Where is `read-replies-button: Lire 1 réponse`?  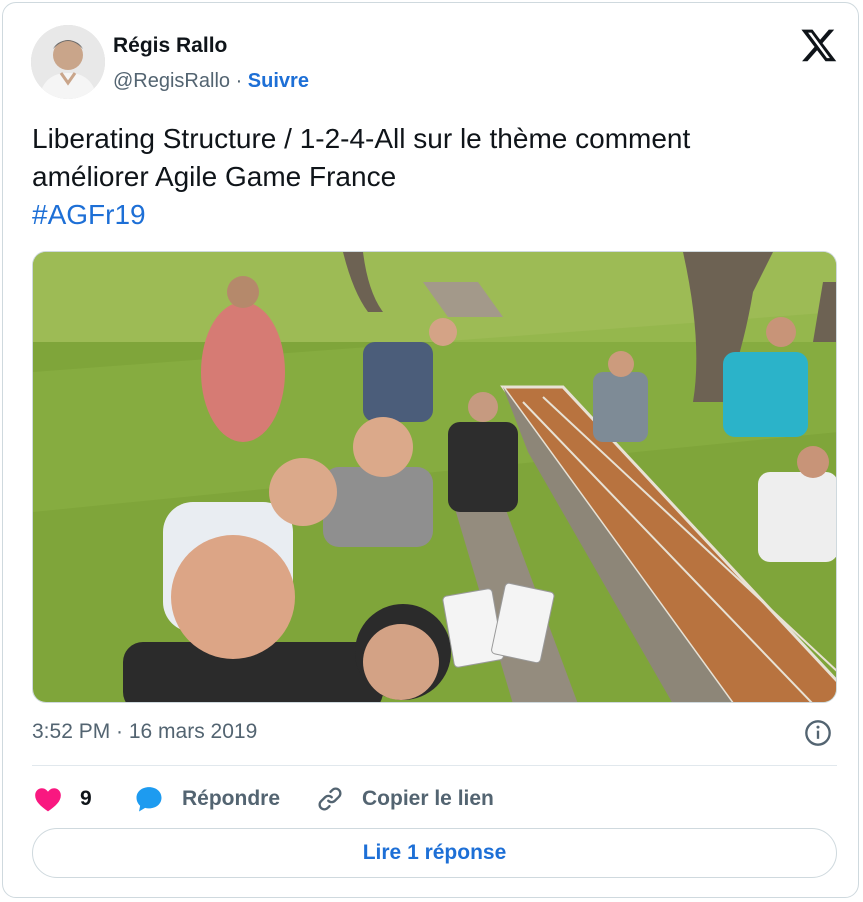
read-replies-button: Lire 1 réponse is located at coordinates (434, 853).